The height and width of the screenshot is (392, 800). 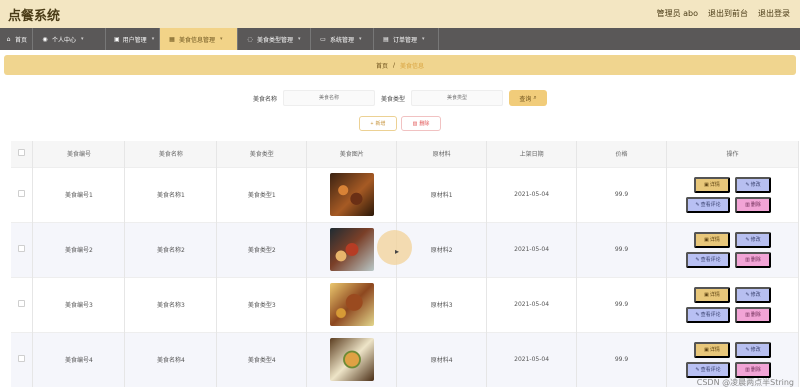 I want to click on grid-icon: ▦, so click(x=172, y=39).